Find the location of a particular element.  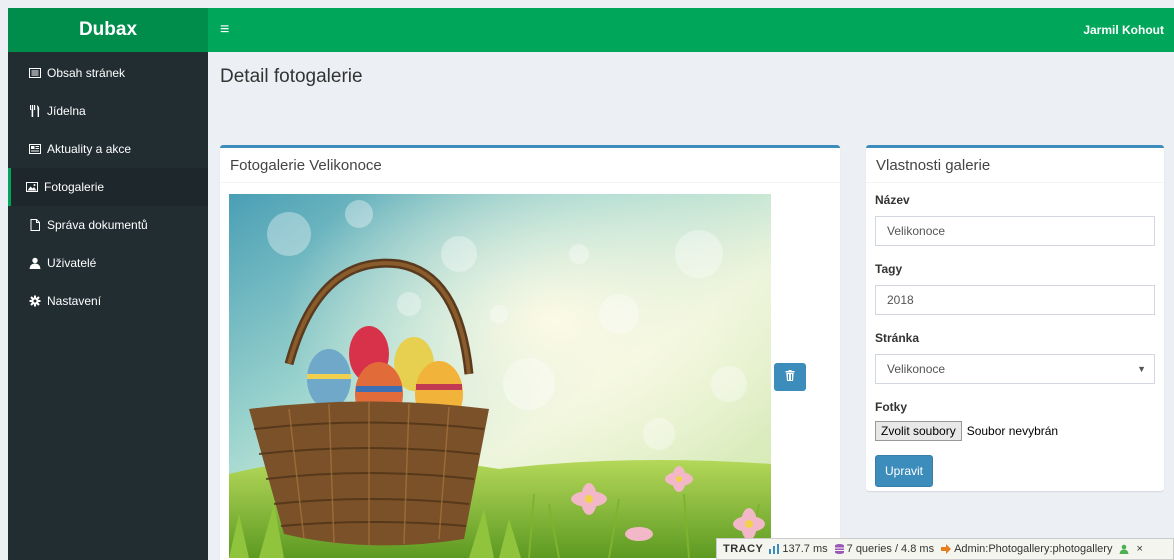

tracy-time: 137.7 ms is located at coordinates (798, 549).